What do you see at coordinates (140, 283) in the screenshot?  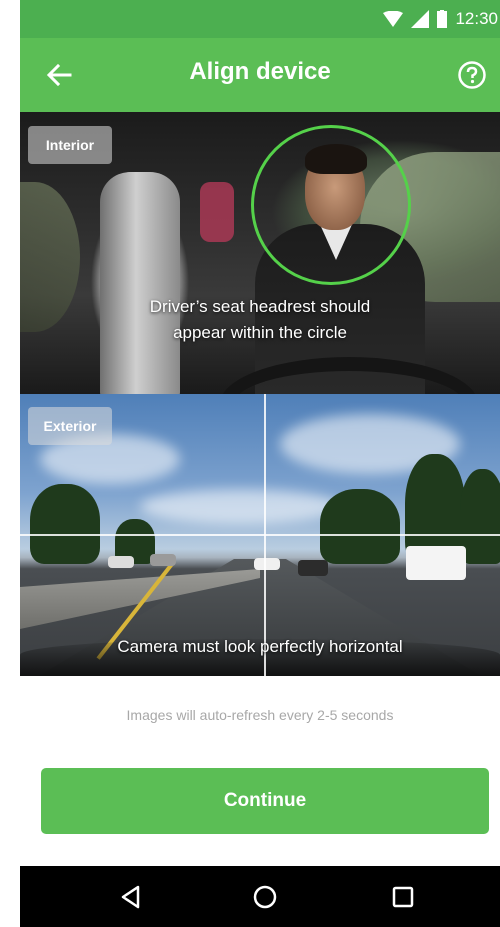 I see `passenger-seat` at bounding box center [140, 283].